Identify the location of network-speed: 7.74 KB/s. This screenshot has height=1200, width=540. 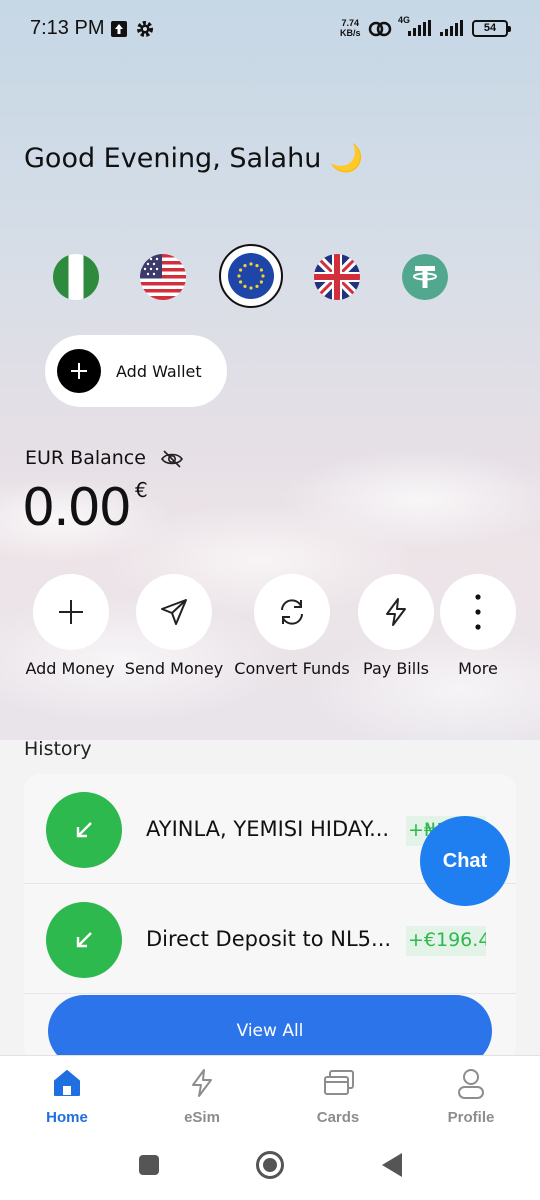
(350, 28).